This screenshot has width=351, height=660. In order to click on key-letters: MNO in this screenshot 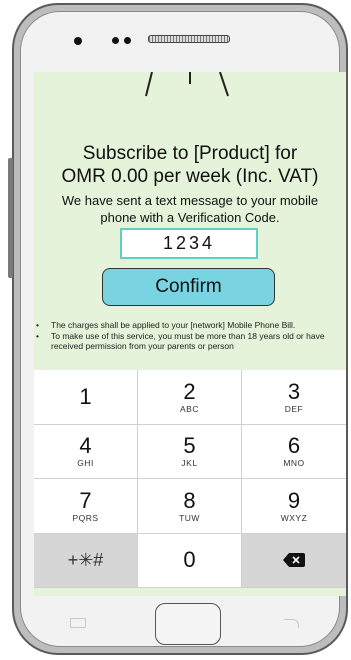, I will do `click(294, 463)`.